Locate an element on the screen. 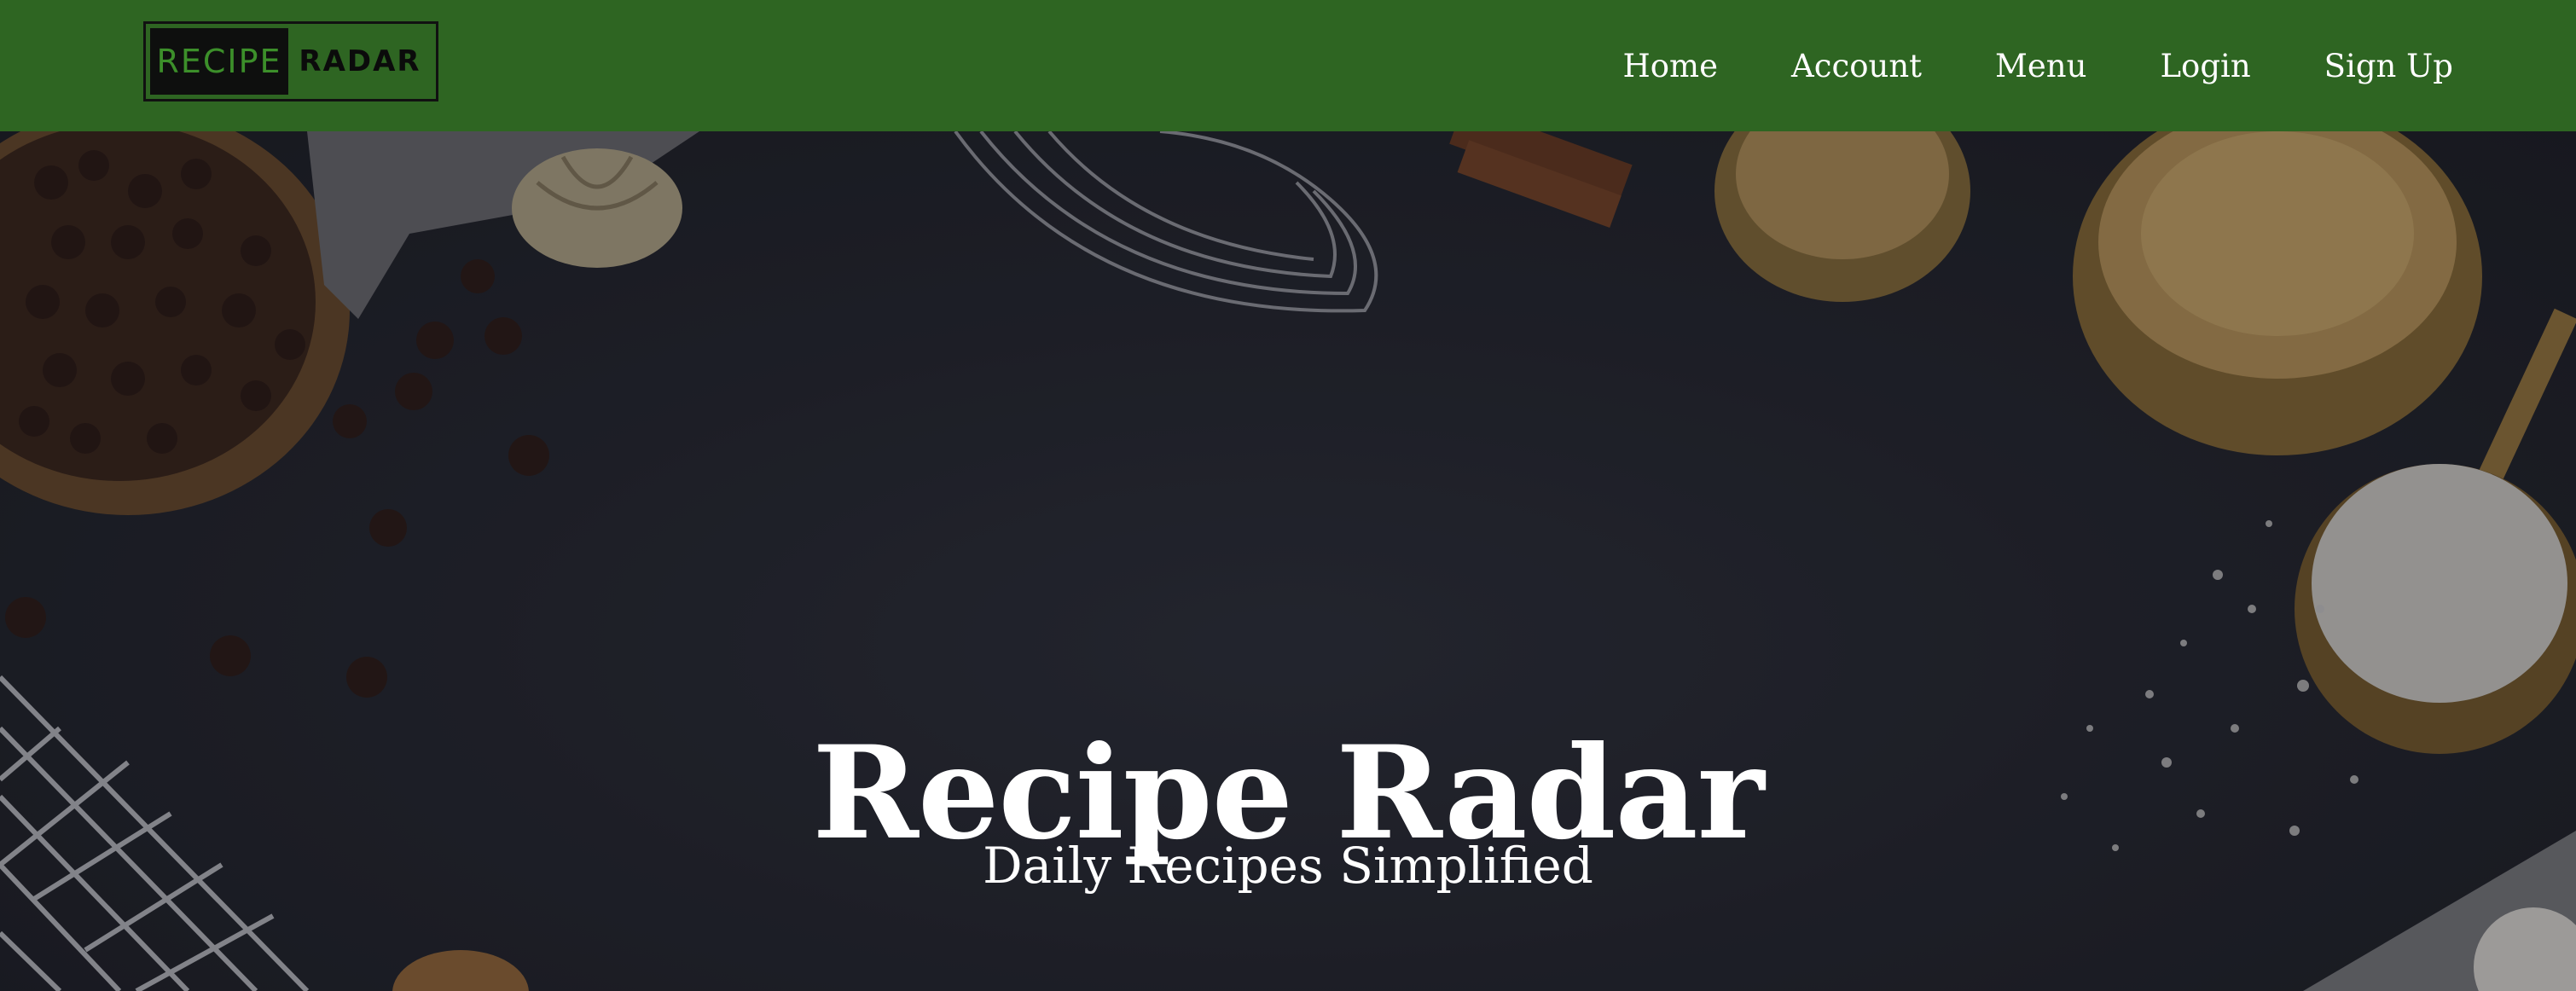  nav-login: Login is located at coordinates (2205, 66).